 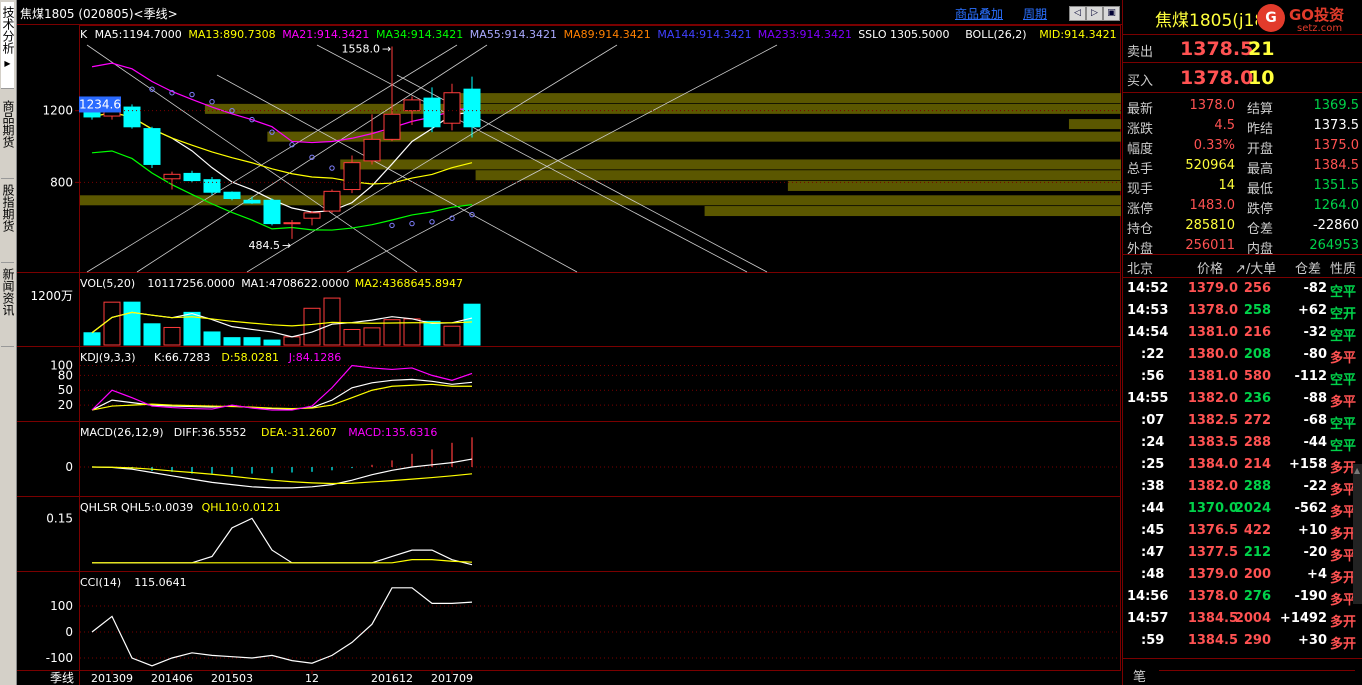 I want to click on tick-time: :25, so click(x=1153, y=464).